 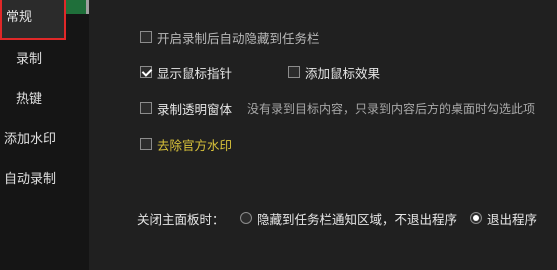 I want to click on sidebar-item-watermark: 添加水印, so click(x=44, y=140).